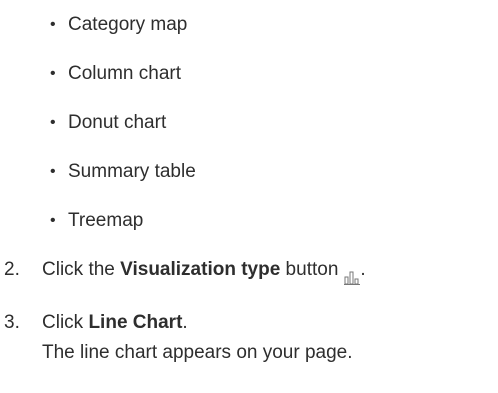  I want to click on step-text-post: ., so click(185, 322).